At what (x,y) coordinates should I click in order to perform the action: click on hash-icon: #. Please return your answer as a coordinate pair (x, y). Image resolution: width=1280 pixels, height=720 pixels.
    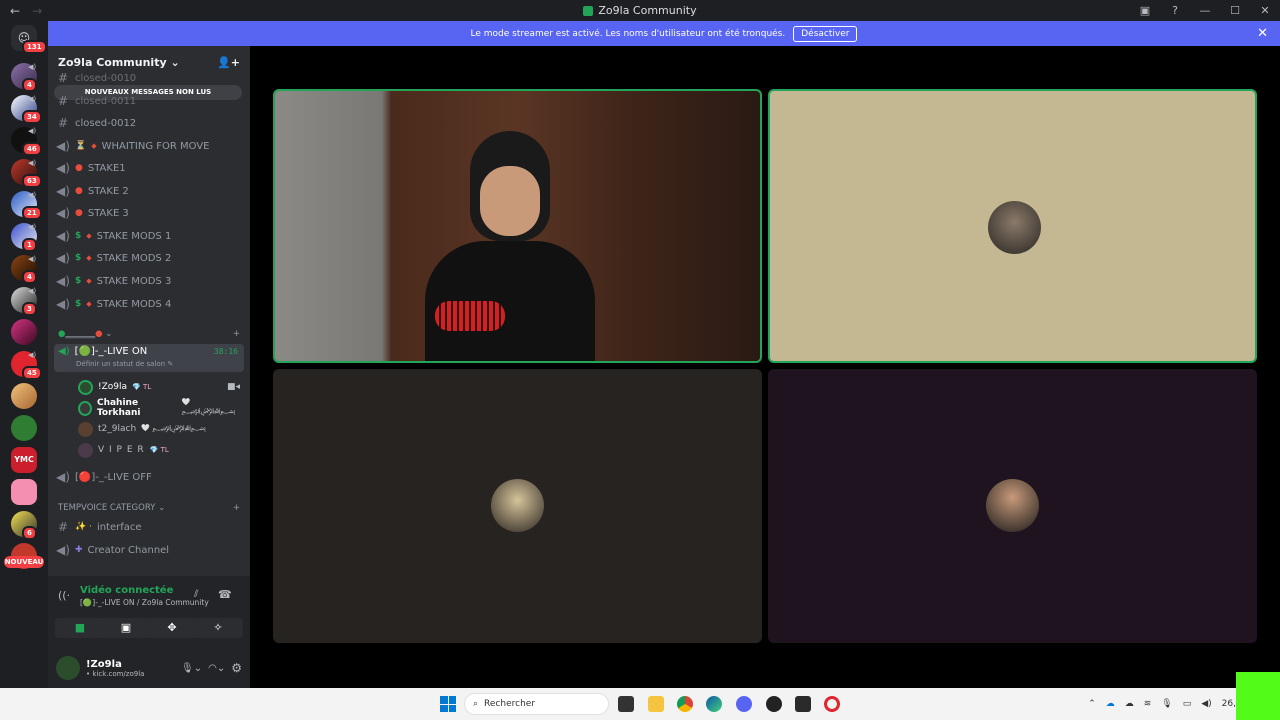
    Looking at the image, I should click on (63, 101).